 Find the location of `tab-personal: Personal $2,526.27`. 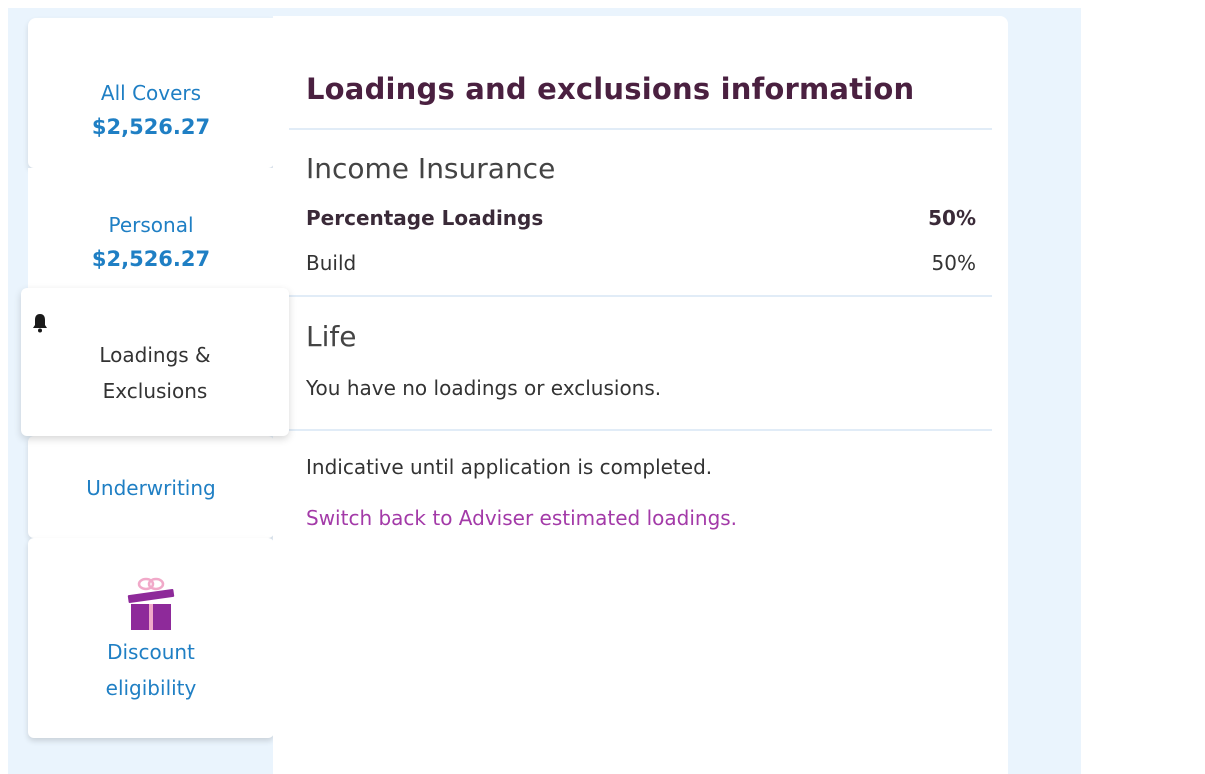

tab-personal: Personal $2,526.27 is located at coordinates (151, 233).